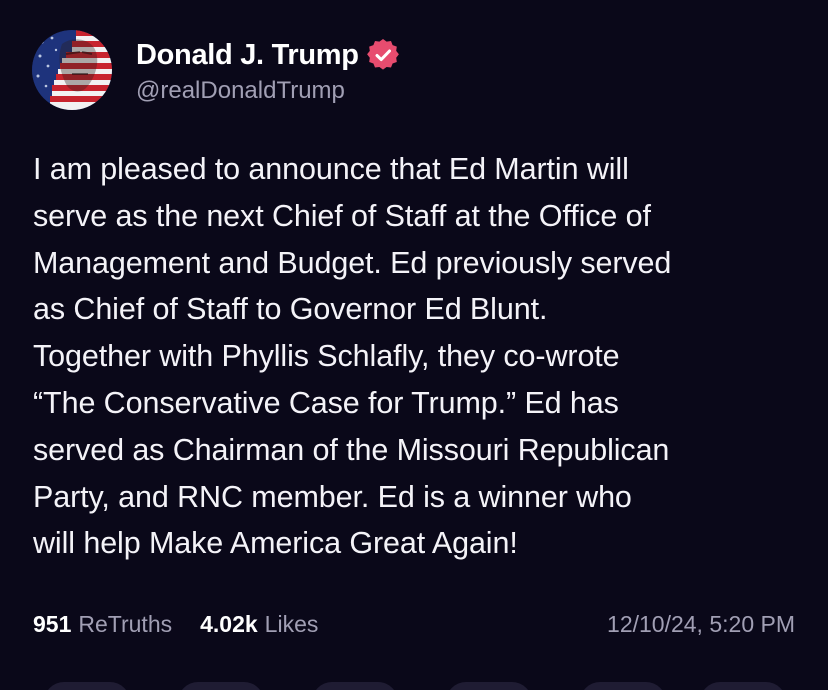 The width and height of the screenshot is (828, 690). I want to click on post-stats: 951 ReTruths 4.02k Likes, so click(189, 624).